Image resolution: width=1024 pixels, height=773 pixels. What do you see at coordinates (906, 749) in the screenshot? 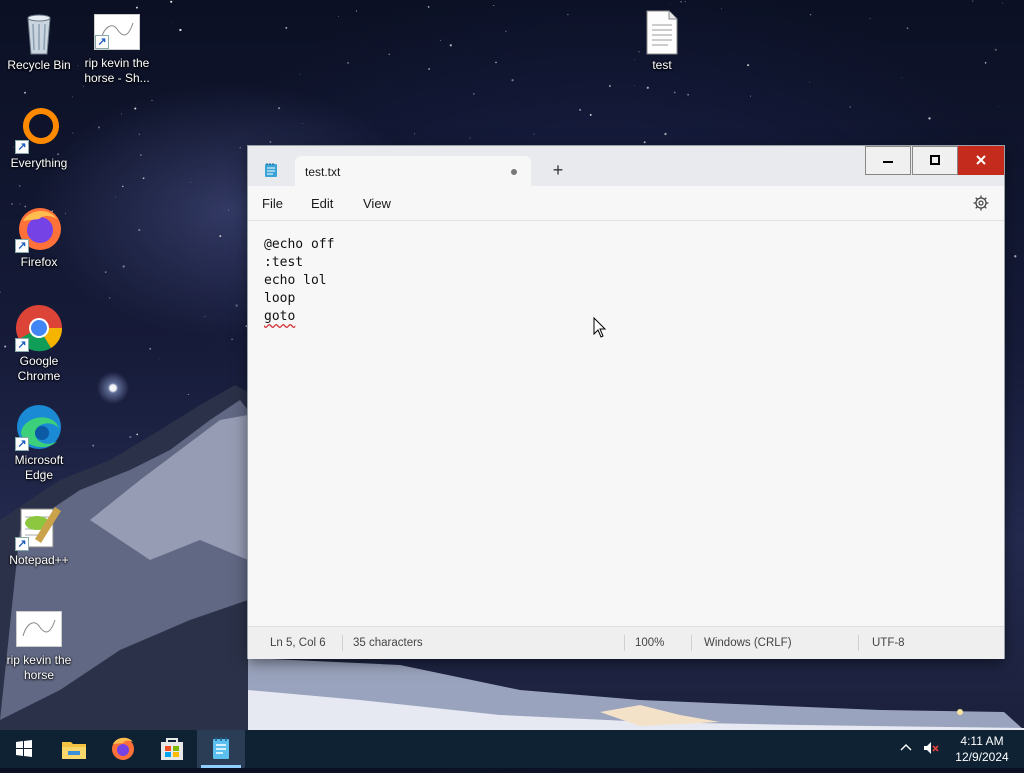
I see `show-hidden-icons-button` at bounding box center [906, 749].